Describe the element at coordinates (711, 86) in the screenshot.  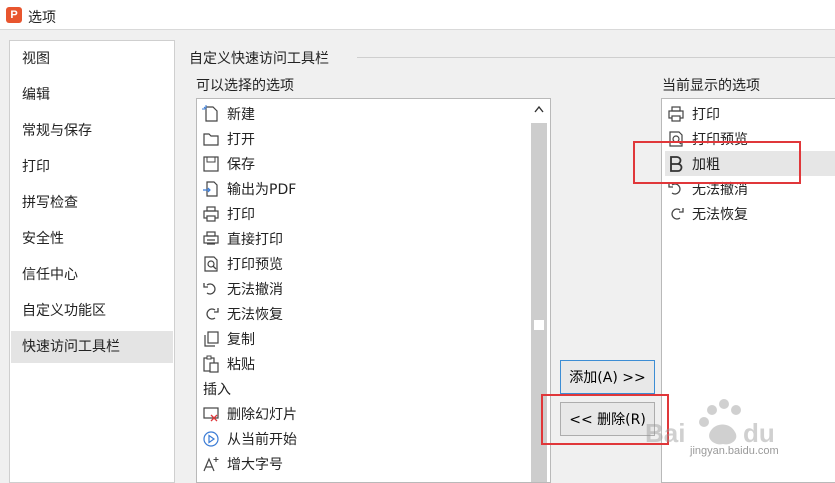
I see `current-options-label: 当前显示的选项` at that location.